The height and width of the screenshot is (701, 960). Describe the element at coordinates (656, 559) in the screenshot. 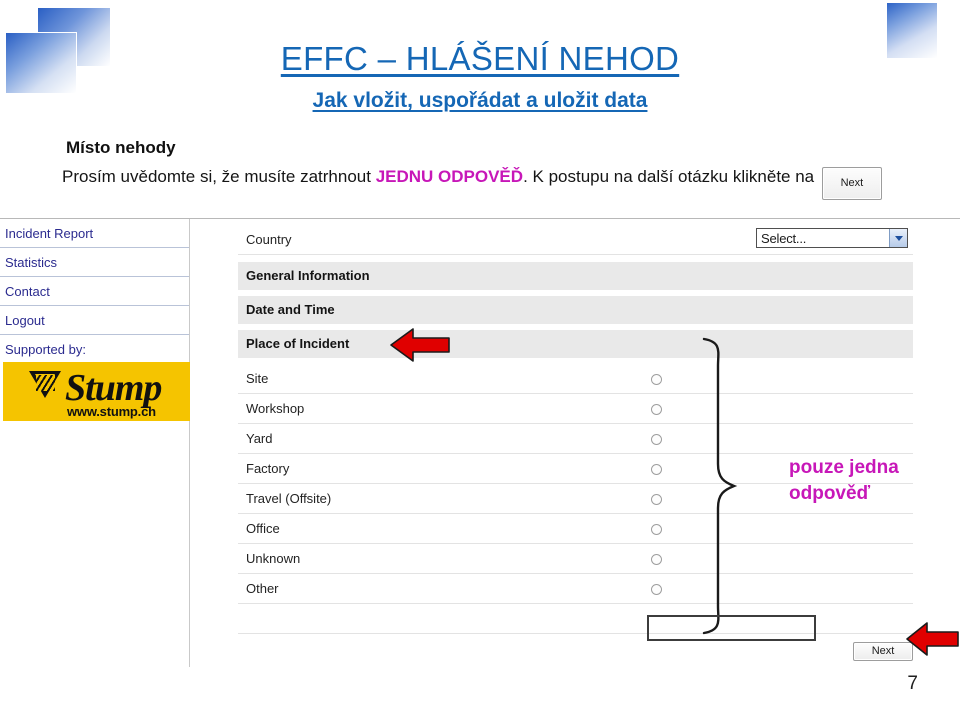

I see `radio-unknown` at that location.